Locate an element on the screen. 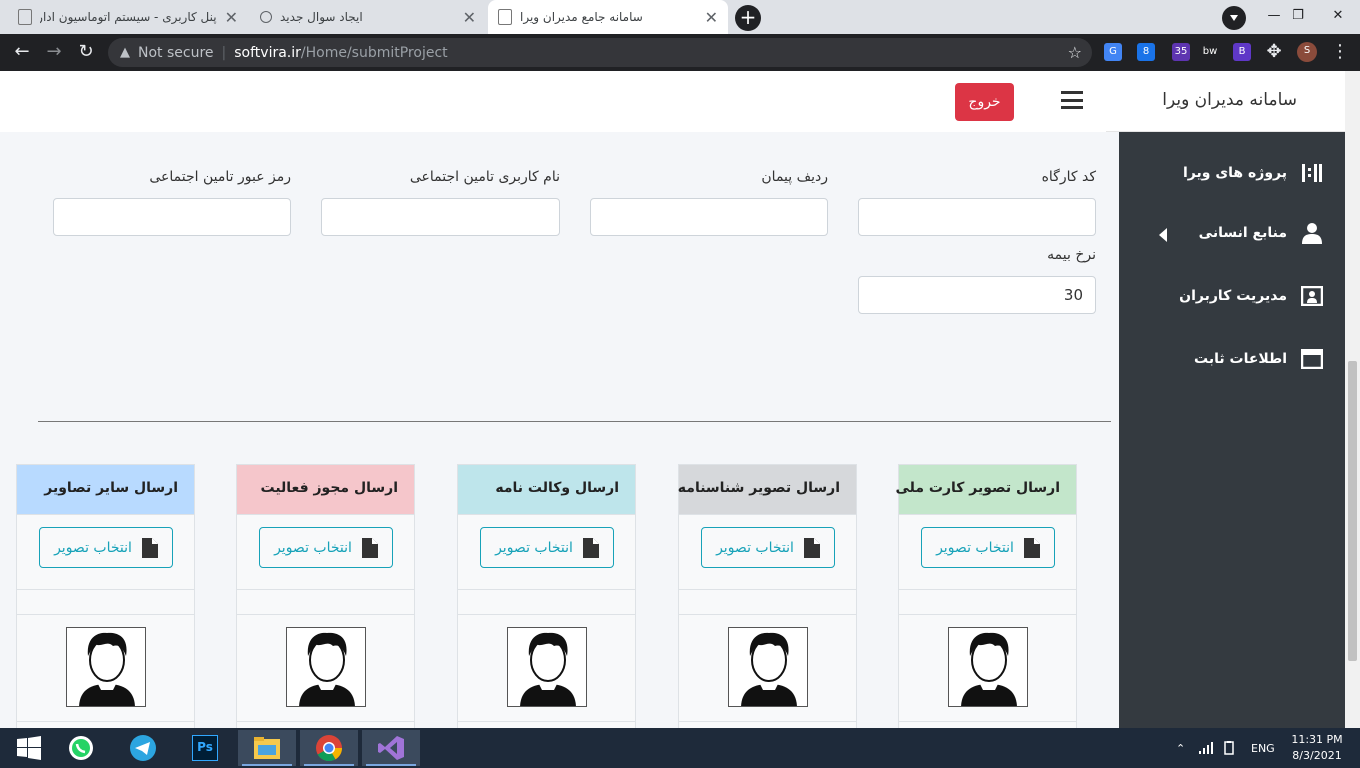 This screenshot has height=768, width=1360. ss-password-input is located at coordinates (172, 217).